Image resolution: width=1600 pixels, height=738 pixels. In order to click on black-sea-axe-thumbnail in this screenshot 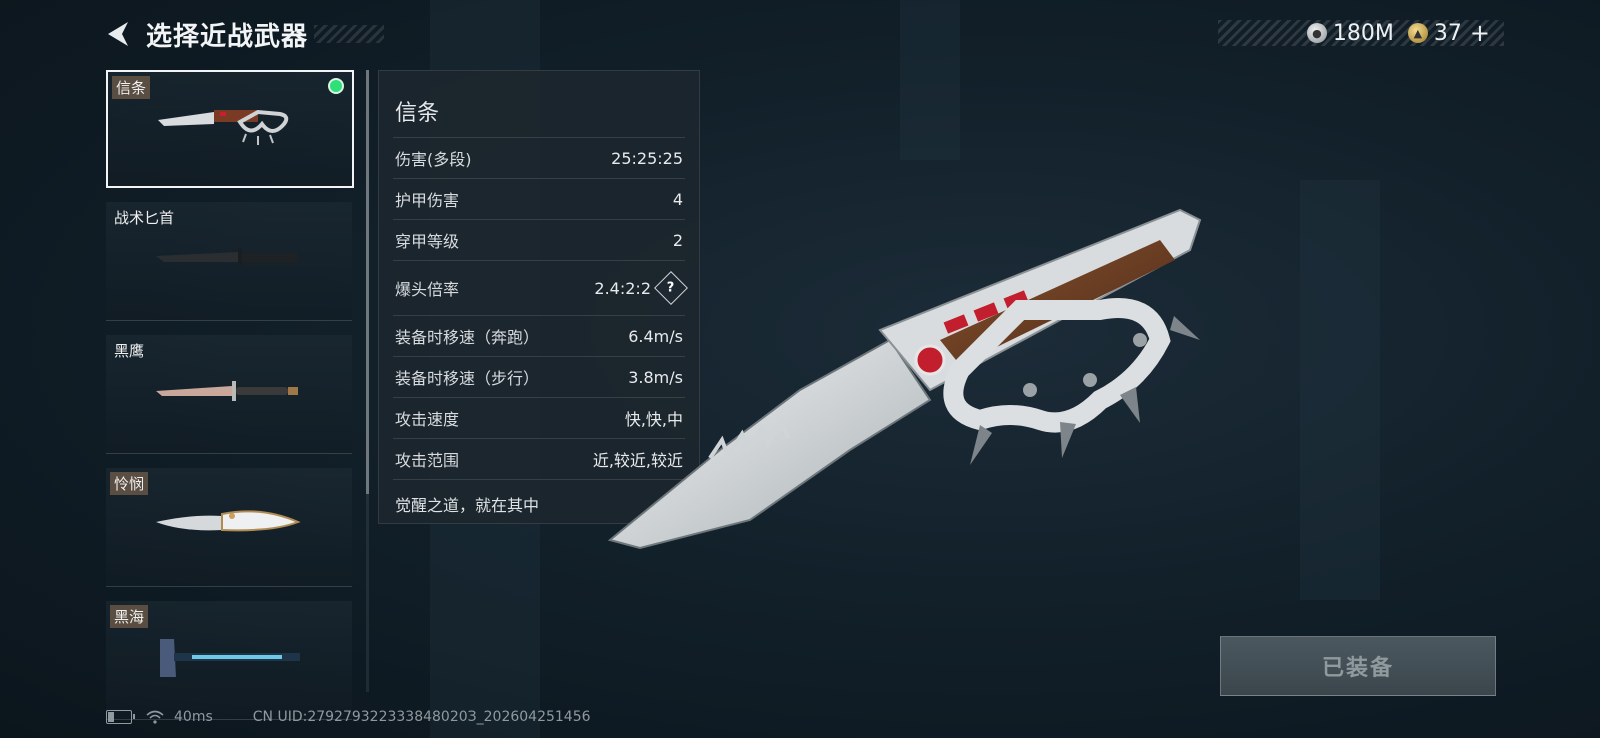, I will do `click(230, 658)`.